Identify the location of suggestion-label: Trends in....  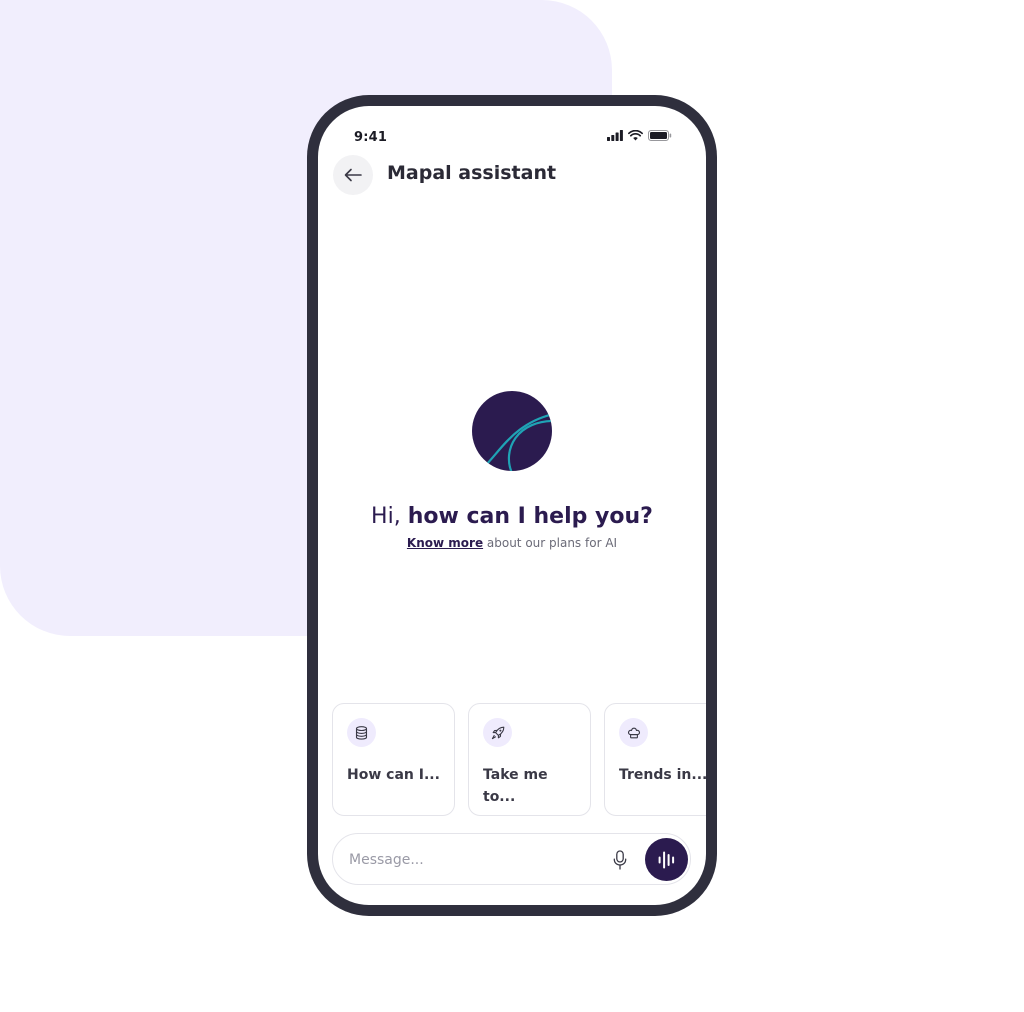
(662, 775).